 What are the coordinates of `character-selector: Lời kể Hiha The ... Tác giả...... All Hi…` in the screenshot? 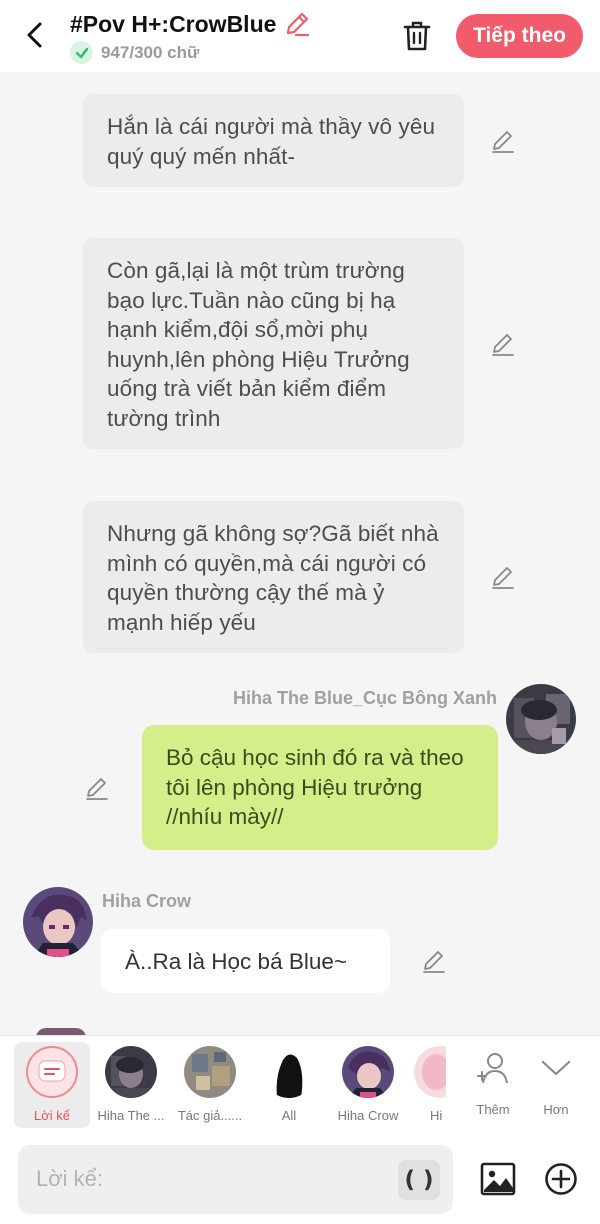 It's located at (300, 1085).